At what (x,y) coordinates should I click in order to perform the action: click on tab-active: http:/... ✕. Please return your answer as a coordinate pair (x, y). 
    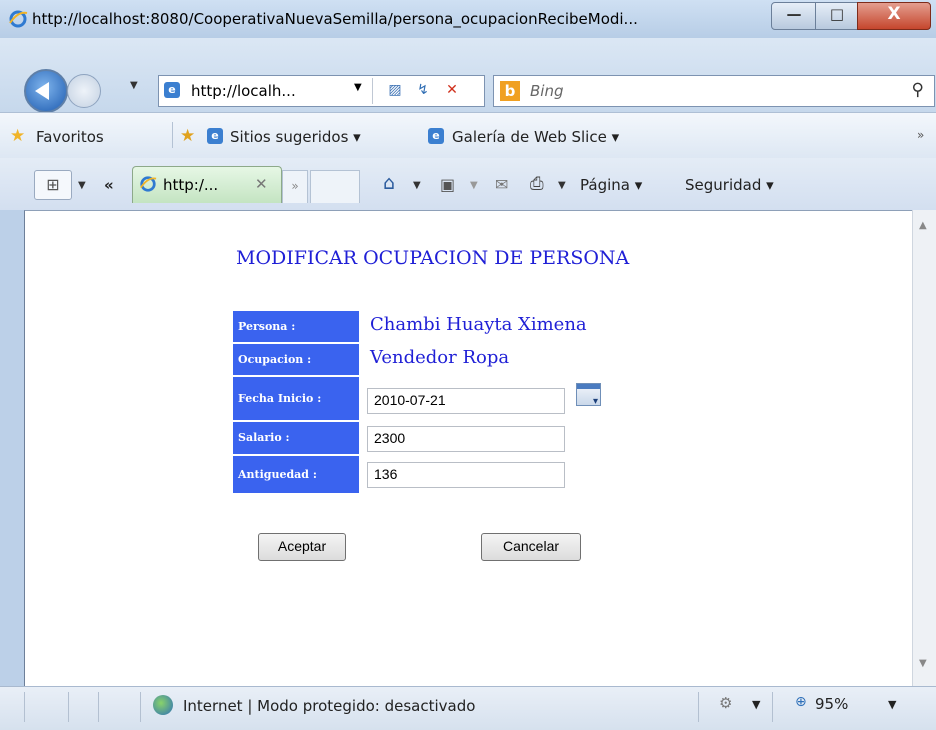
    Looking at the image, I should click on (207, 184).